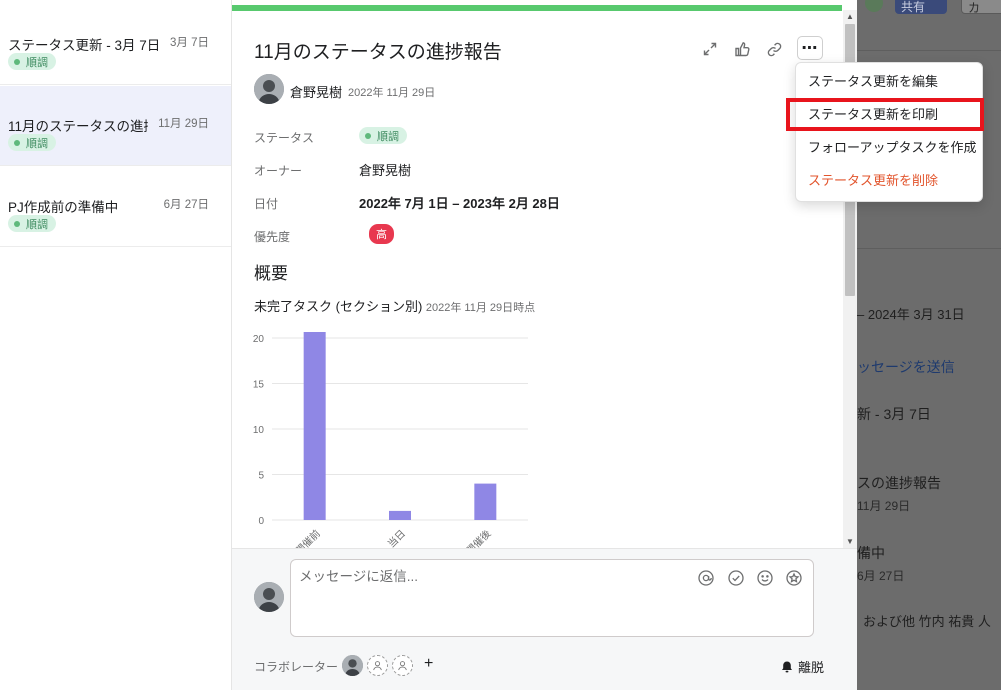 This screenshot has width=1001, height=690. What do you see at coordinates (765, 578) in the screenshot?
I see `emoji-icon` at bounding box center [765, 578].